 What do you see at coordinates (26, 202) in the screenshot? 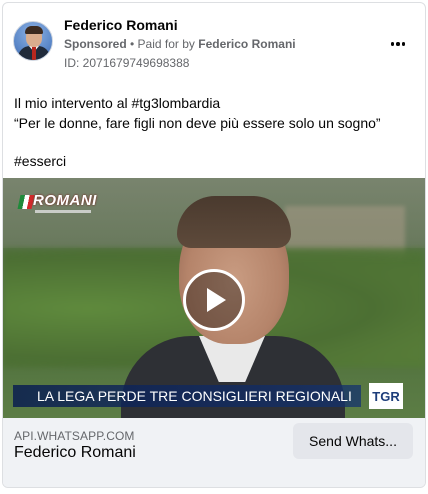
I see `flag-icon` at bounding box center [26, 202].